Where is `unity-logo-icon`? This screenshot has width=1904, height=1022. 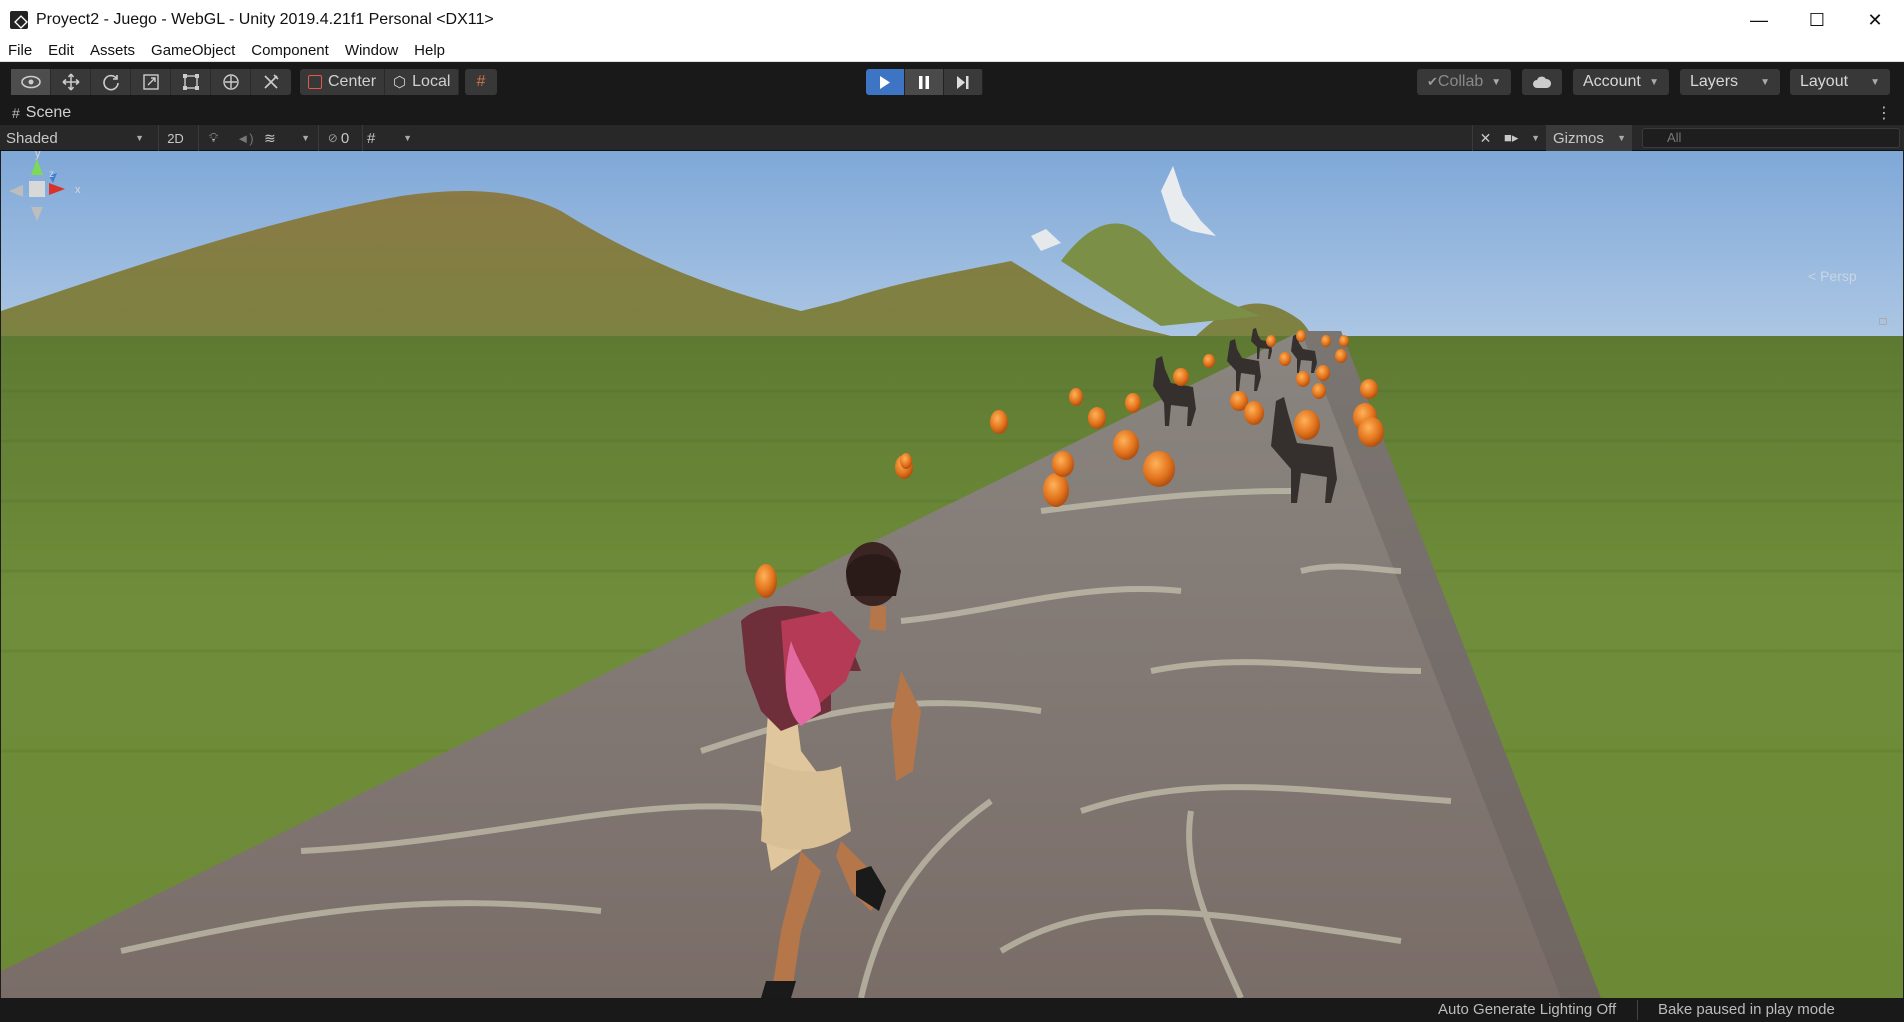 unity-logo-icon is located at coordinates (19, 20).